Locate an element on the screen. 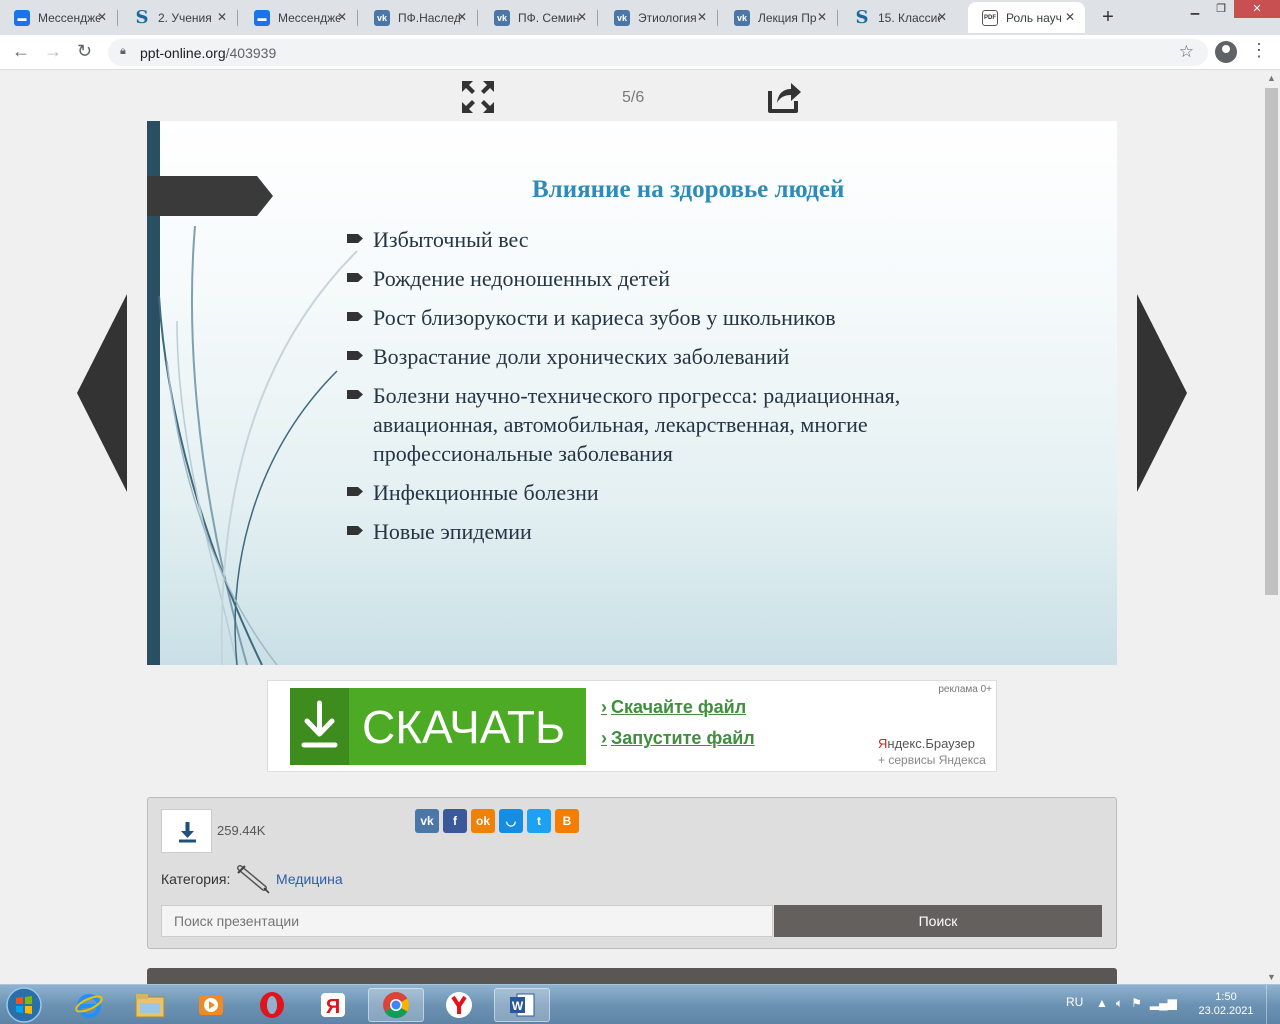 The image size is (1280, 1024). tab-pf-nasled: vk ПФ.Наследование ✕ is located at coordinates (419, 17).